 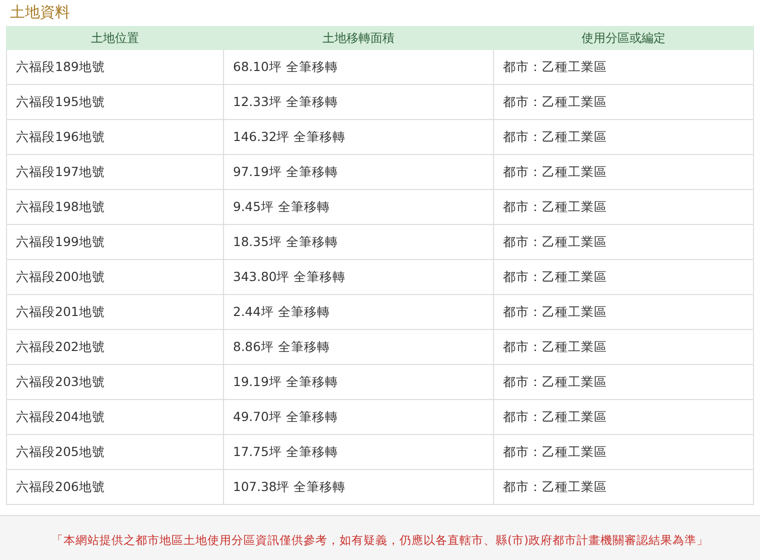 I want to click on table-cell: 六福段204地號, so click(x=115, y=417).